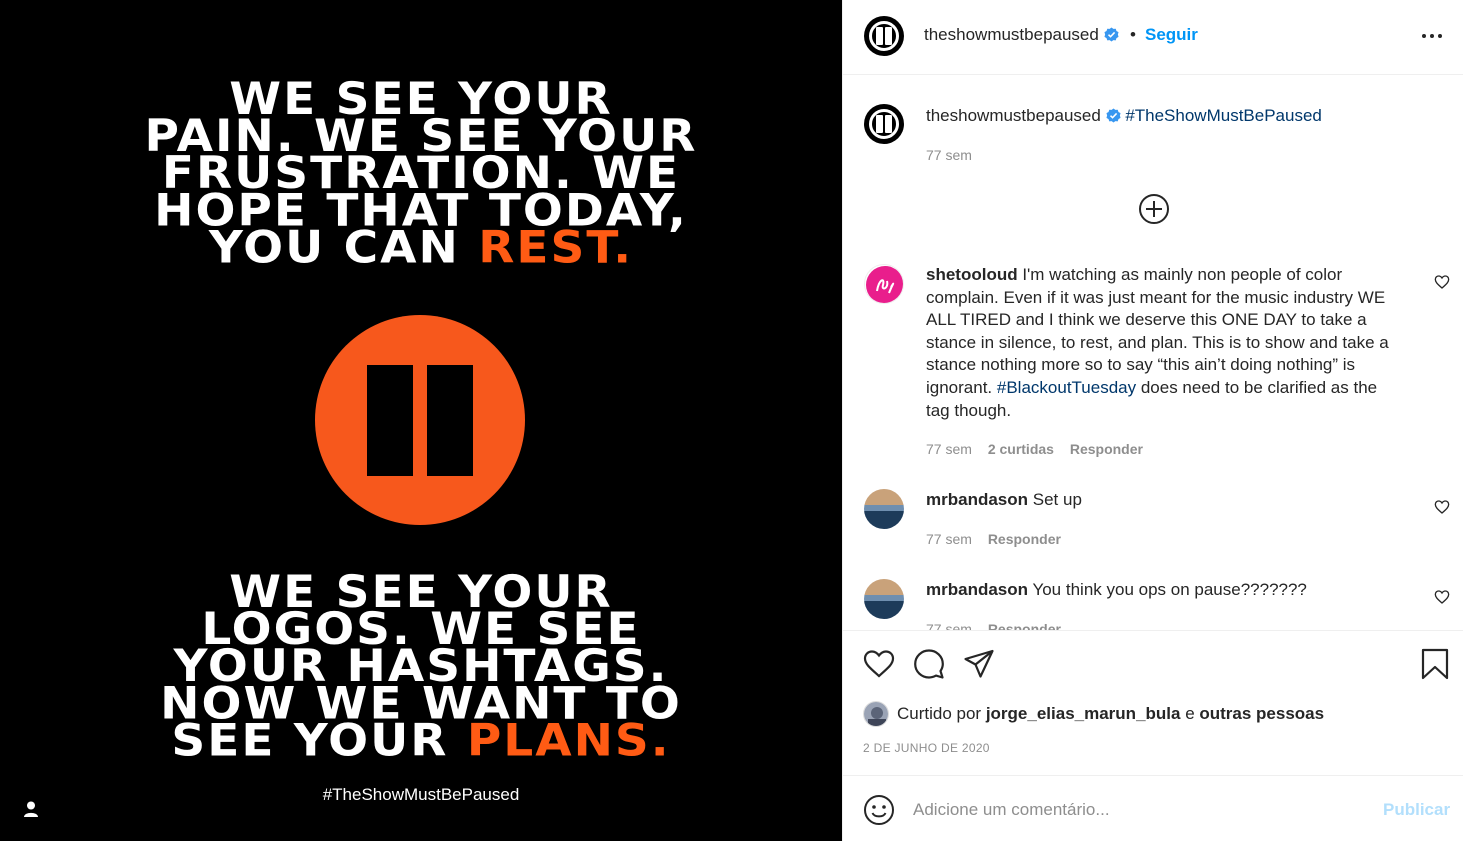 This screenshot has height=841, width=1463. Describe the element at coordinates (1143, 810) in the screenshot. I see `comment-input` at that location.